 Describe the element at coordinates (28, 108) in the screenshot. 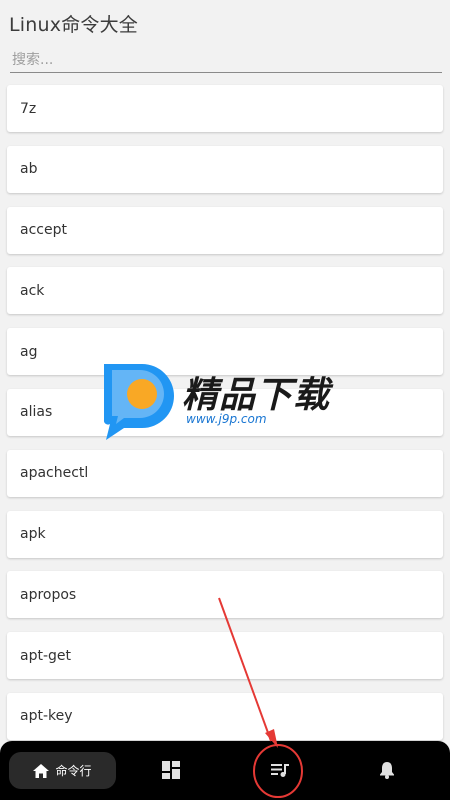

I see `command-name: 7z` at that location.